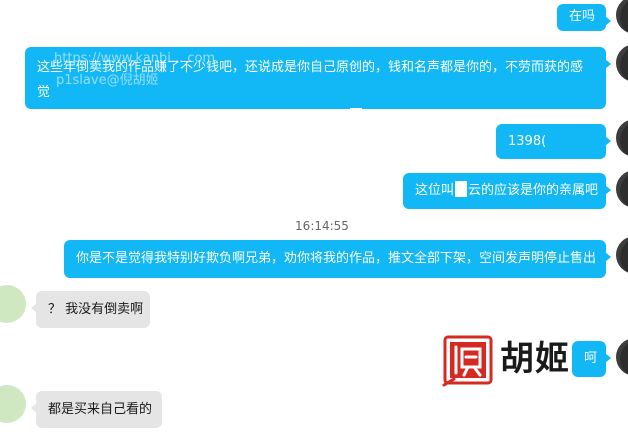 Image resolution: width=628 pixels, height=440 pixels. What do you see at coordinates (533, 190) in the screenshot?
I see `message-text: 云的应该是你的亲属吧` at bounding box center [533, 190].